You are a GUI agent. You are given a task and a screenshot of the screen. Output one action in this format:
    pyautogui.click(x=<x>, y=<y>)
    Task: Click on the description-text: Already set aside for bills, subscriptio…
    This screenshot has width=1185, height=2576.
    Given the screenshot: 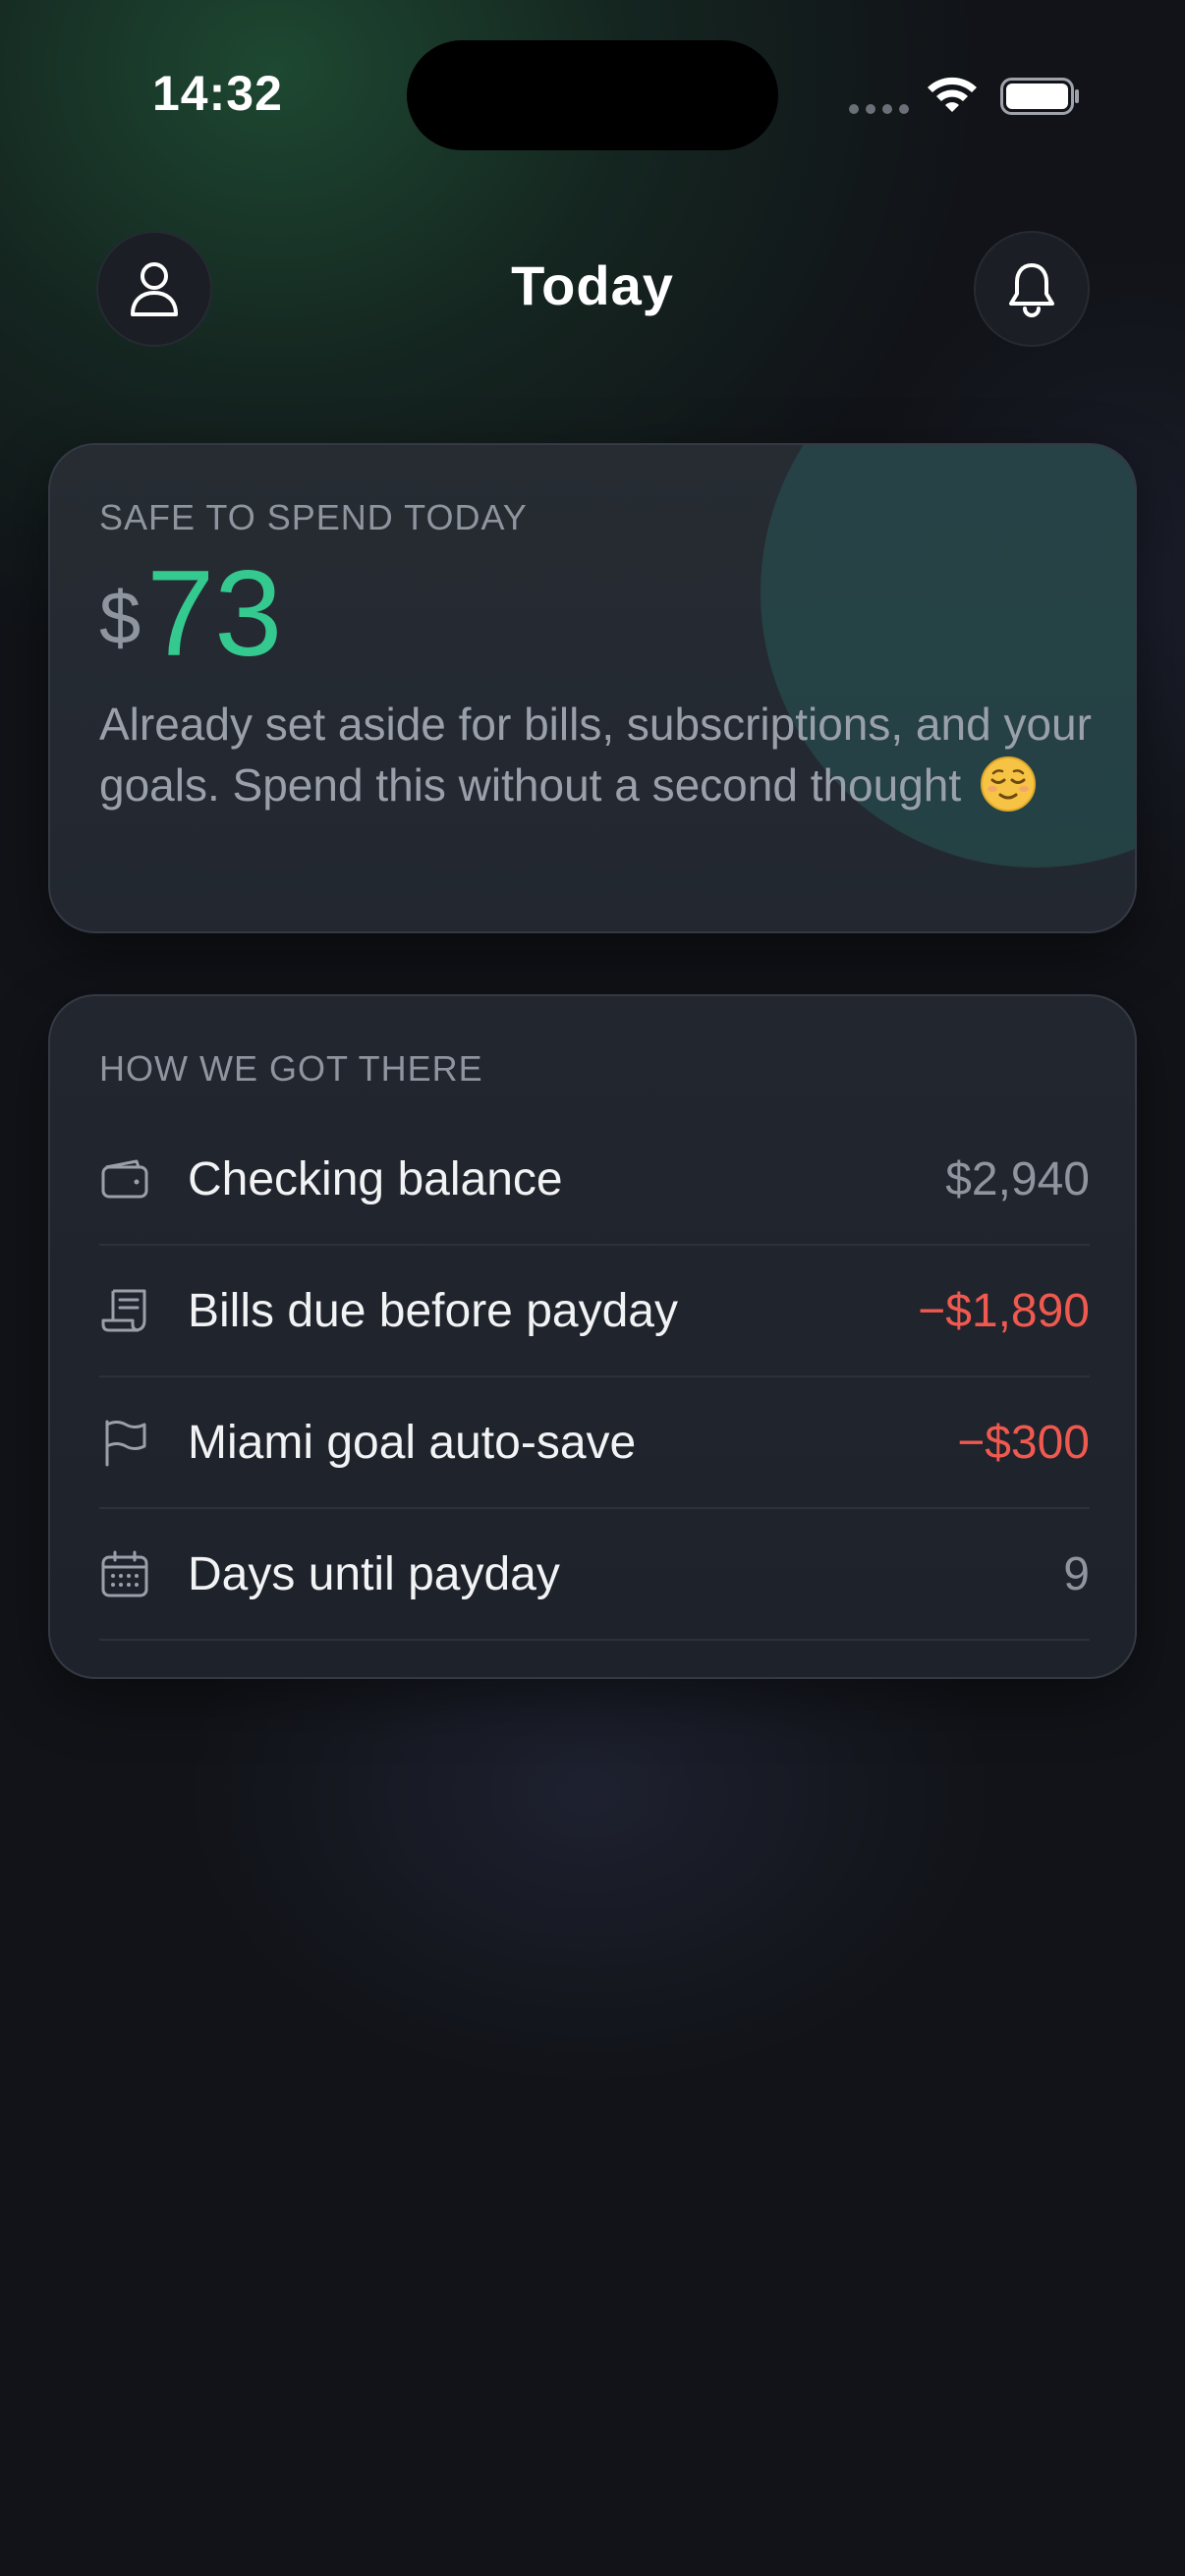 What is the action you would take?
    pyautogui.click(x=596, y=755)
    